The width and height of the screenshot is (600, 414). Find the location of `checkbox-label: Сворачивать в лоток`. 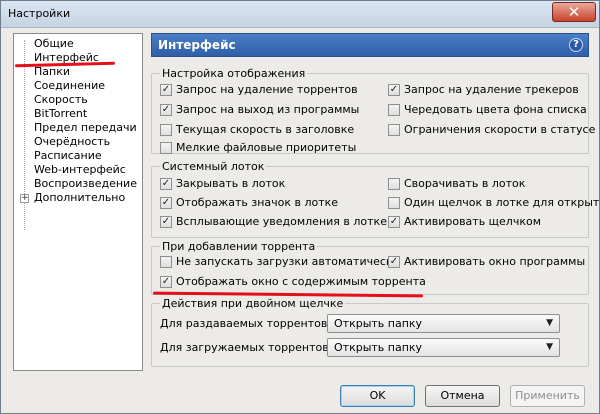

checkbox-label: Сворачивать в лоток is located at coordinates (465, 183).